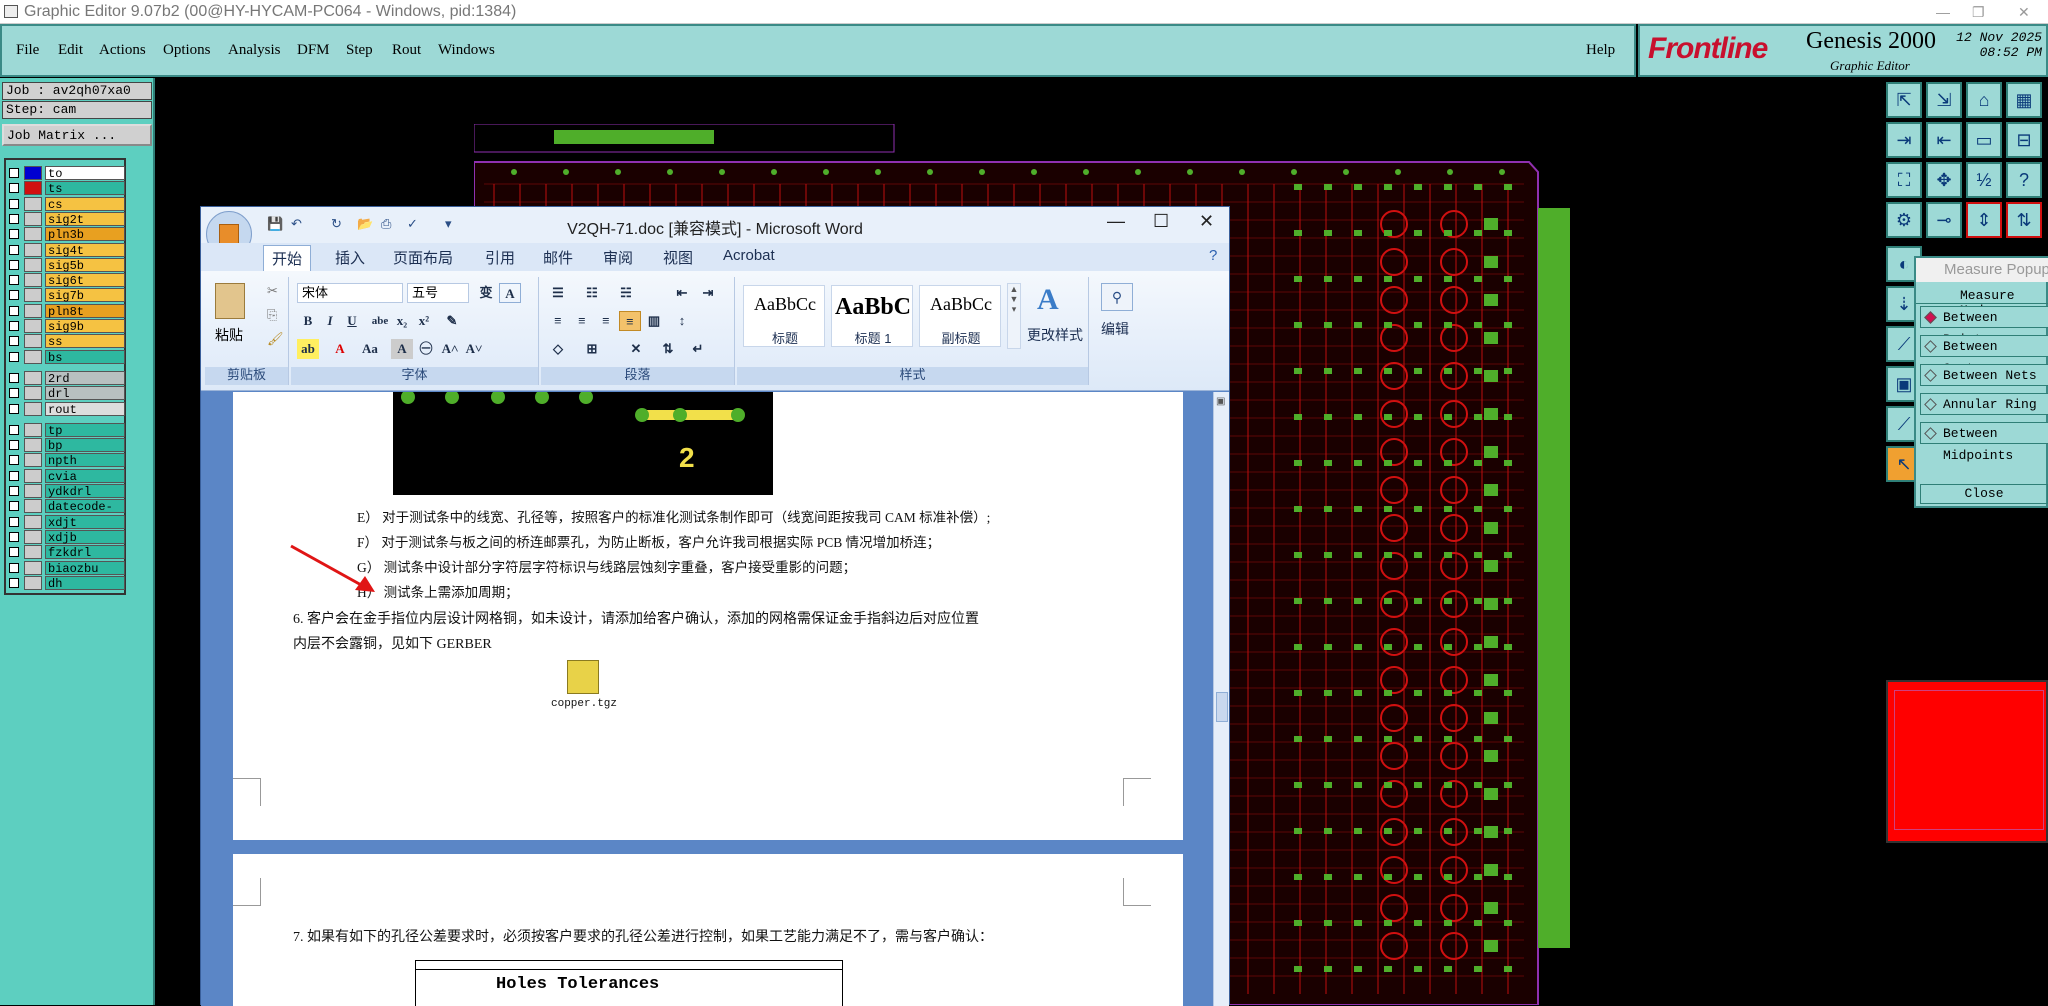  What do you see at coordinates (584, 704) in the screenshot?
I see `attachment-name: copper.tgz` at bounding box center [584, 704].